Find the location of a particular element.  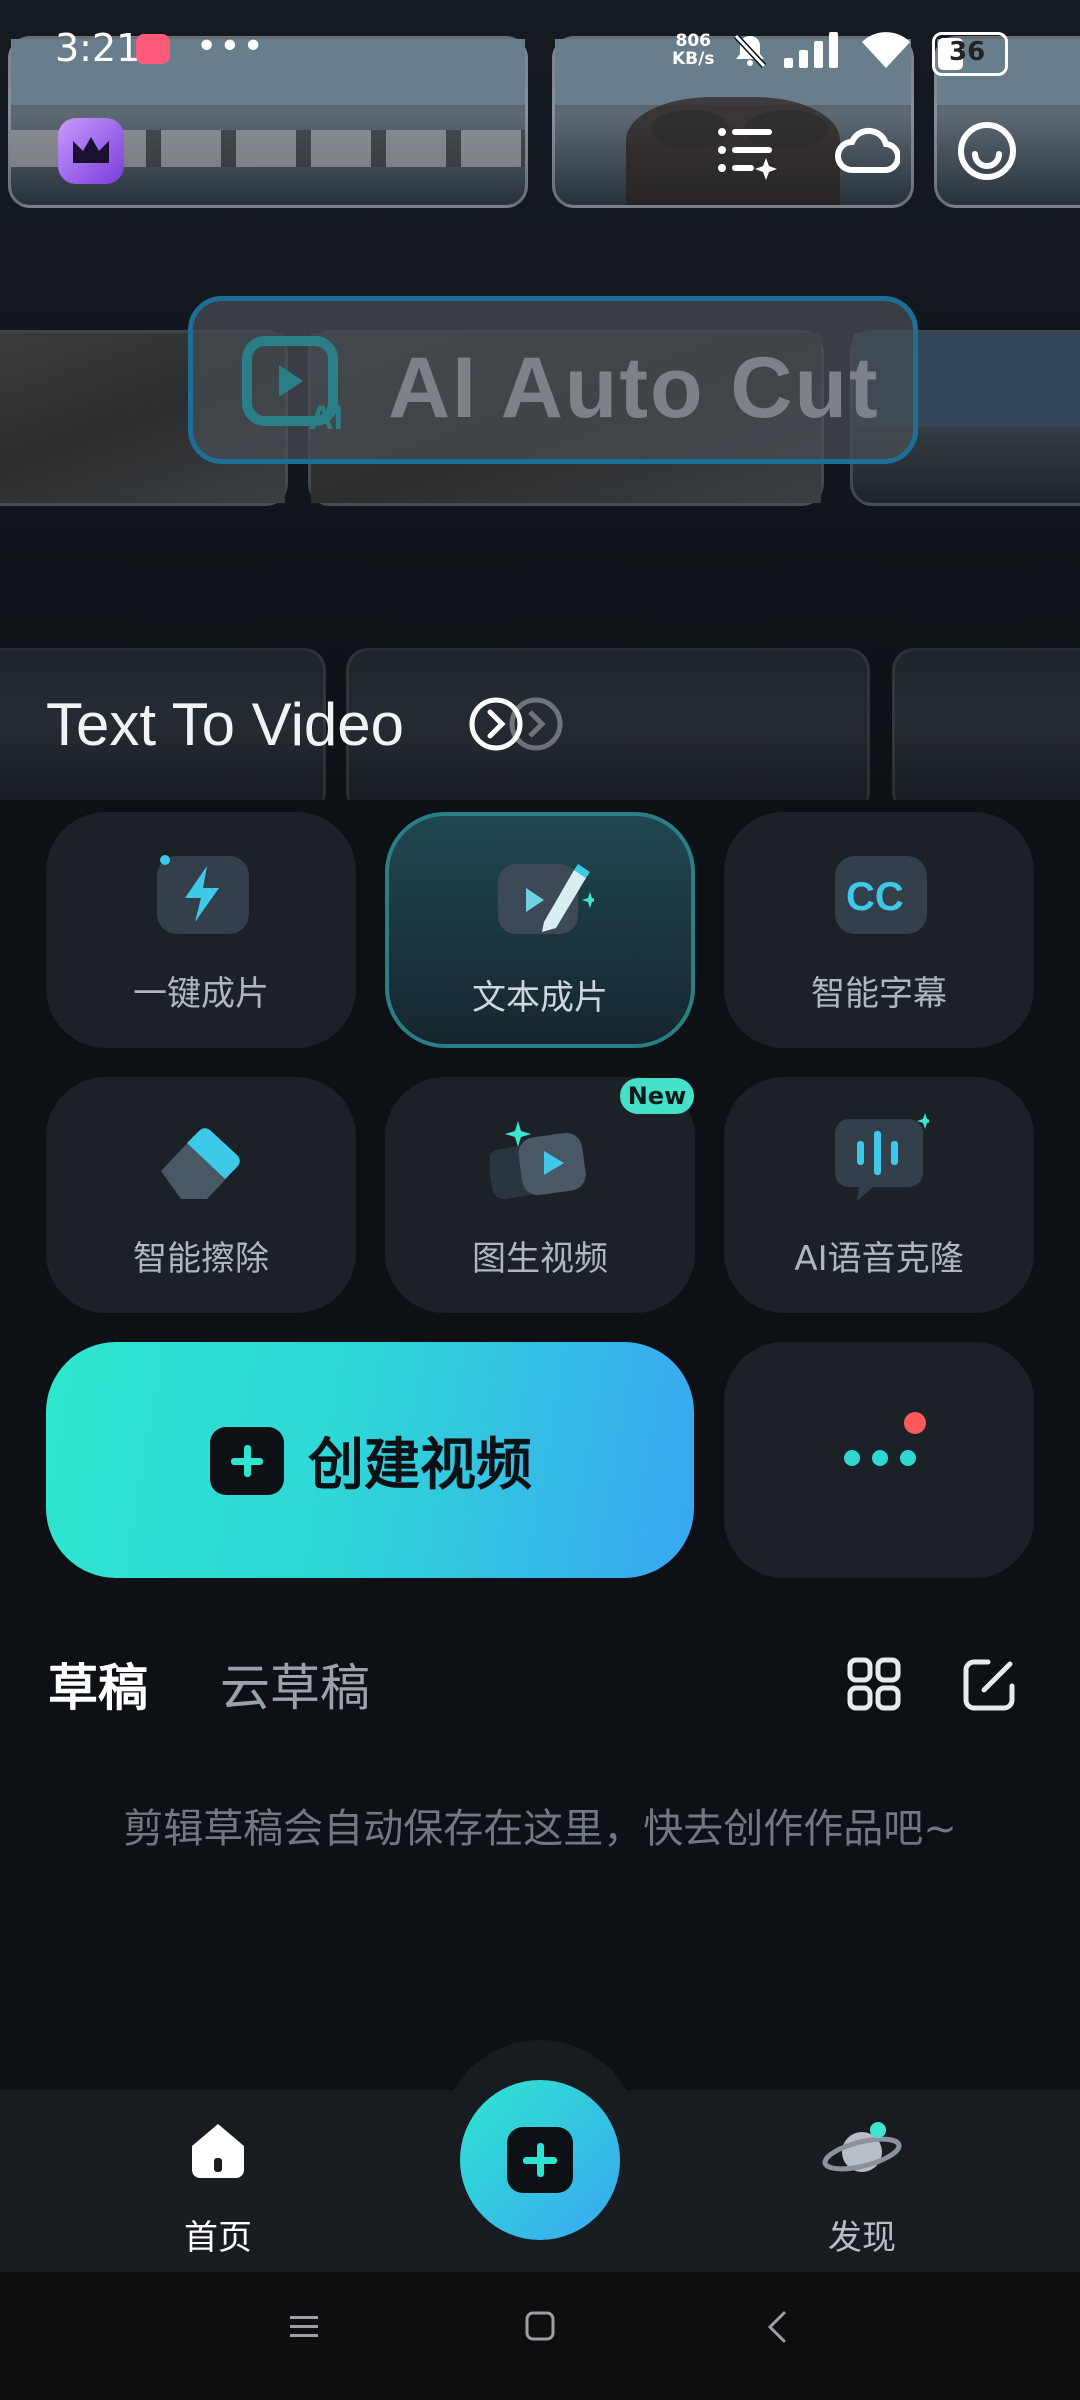

lightning-icon is located at coordinates (203, 894).